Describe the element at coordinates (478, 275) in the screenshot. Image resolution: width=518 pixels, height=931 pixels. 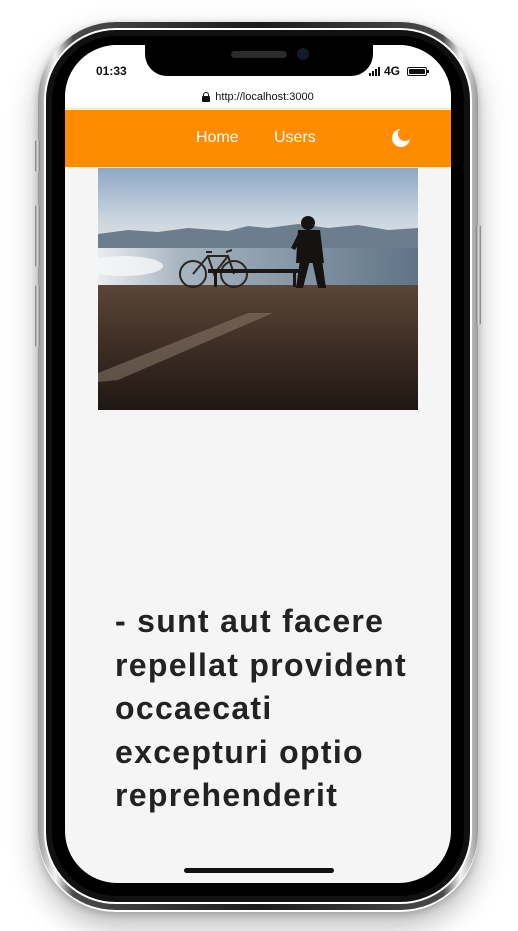
I see `power-button` at that location.